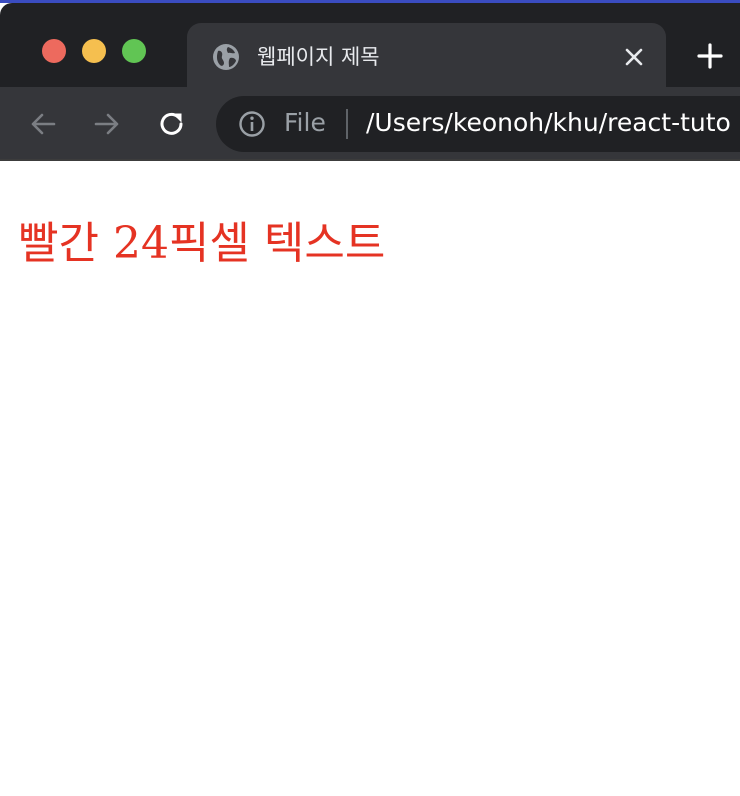 The height and width of the screenshot is (796, 740). What do you see at coordinates (226, 57) in the screenshot?
I see `globe-icon` at bounding box center [226, 57].